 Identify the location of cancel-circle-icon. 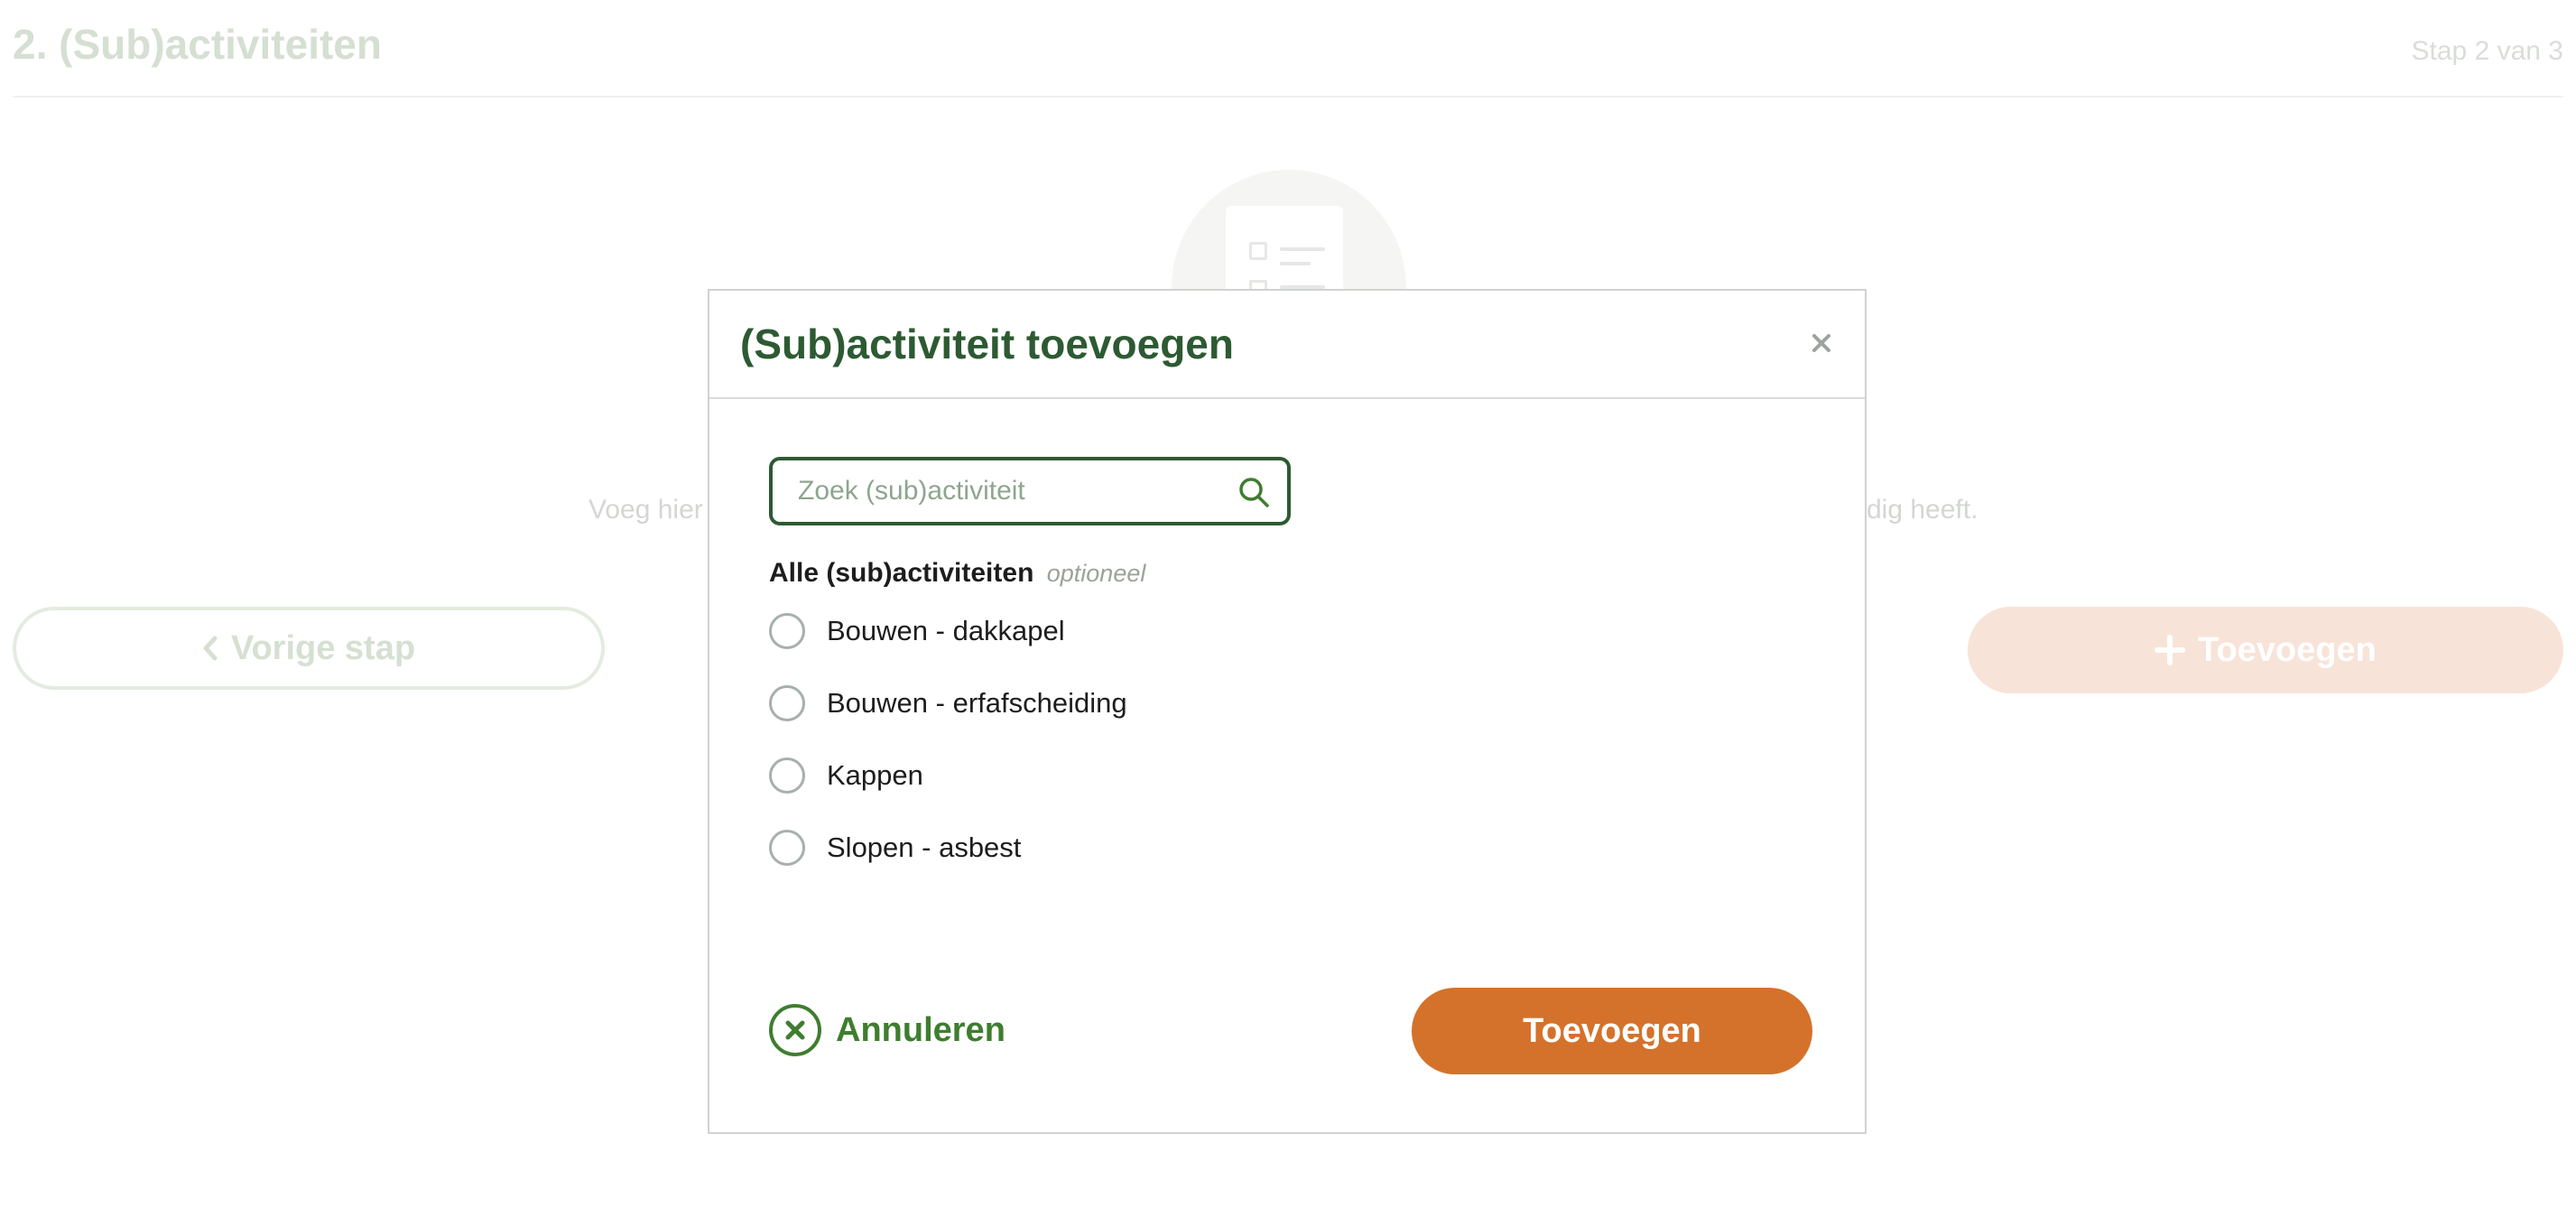
(795, 1030).